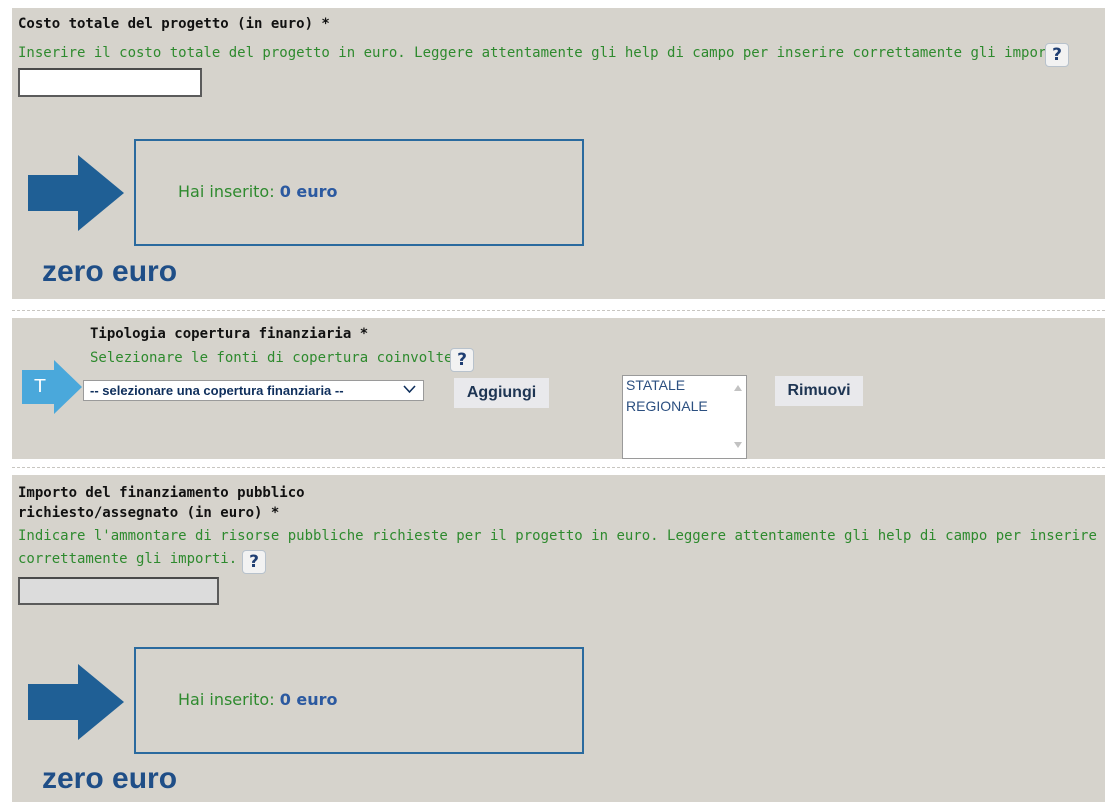  What do you see at coordinates (229, 334) in the screenshot?
I see `tipologia-copertura-label: Tipologia copertura finanziaria *` at bounding box center [229, 334].